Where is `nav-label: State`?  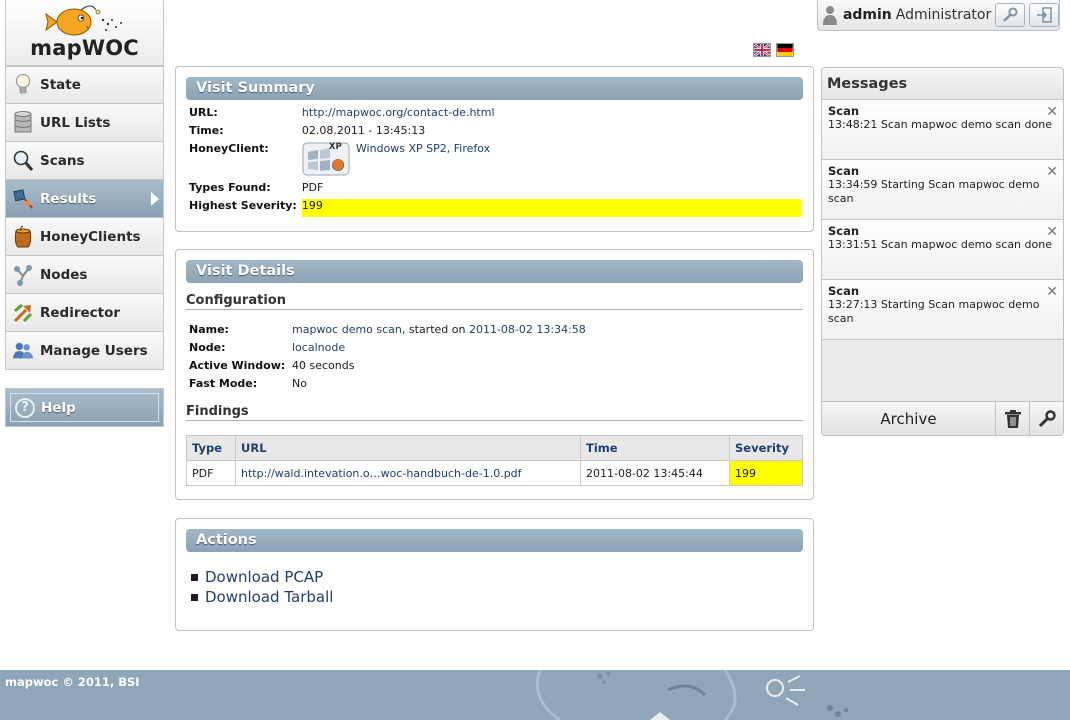 nav-label: State is located at coordinates (60, 85).